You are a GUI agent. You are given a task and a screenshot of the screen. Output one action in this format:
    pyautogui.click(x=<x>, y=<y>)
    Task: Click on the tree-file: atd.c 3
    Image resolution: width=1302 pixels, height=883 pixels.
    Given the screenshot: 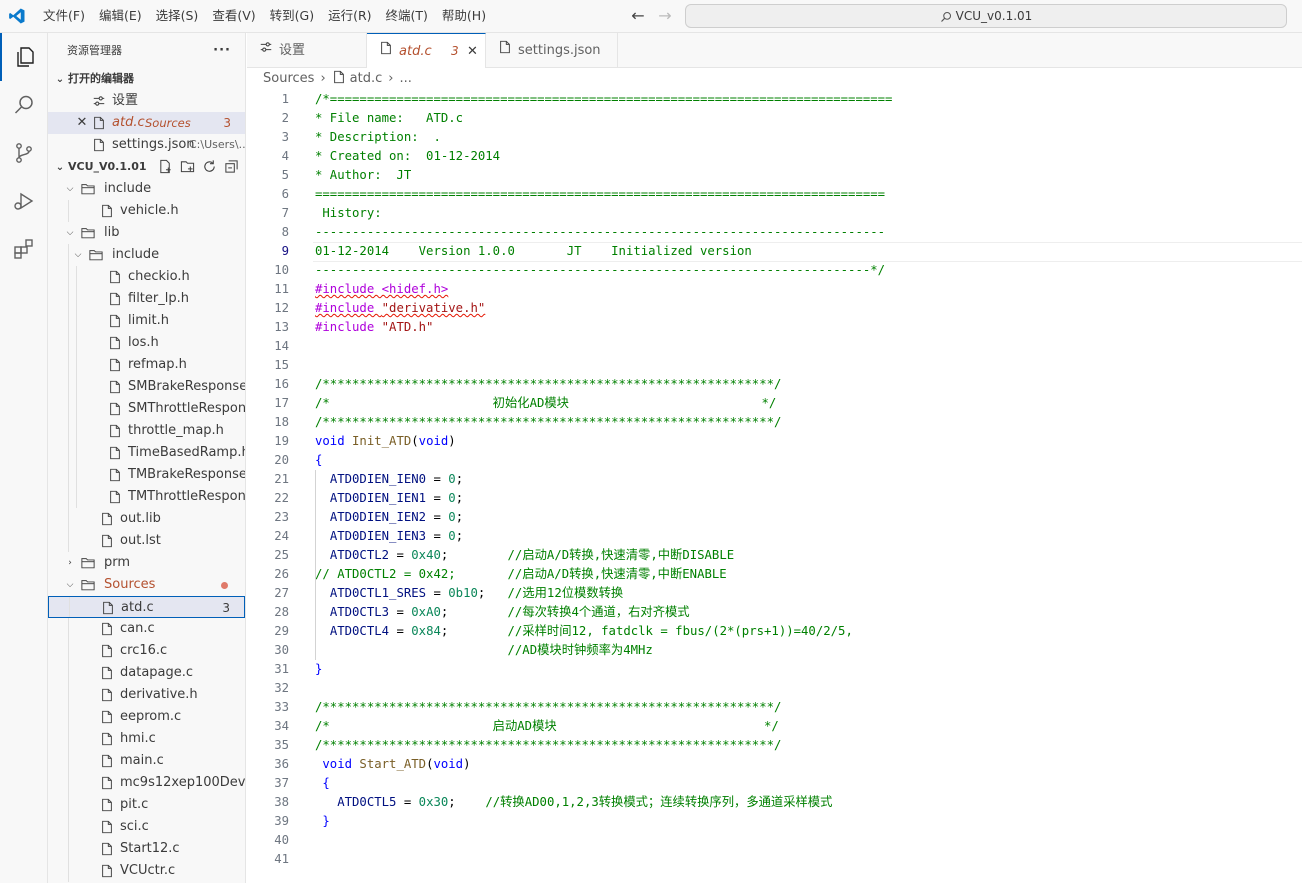 What is the action you would take?
    pyautogui.click(x=146, y=607)
    